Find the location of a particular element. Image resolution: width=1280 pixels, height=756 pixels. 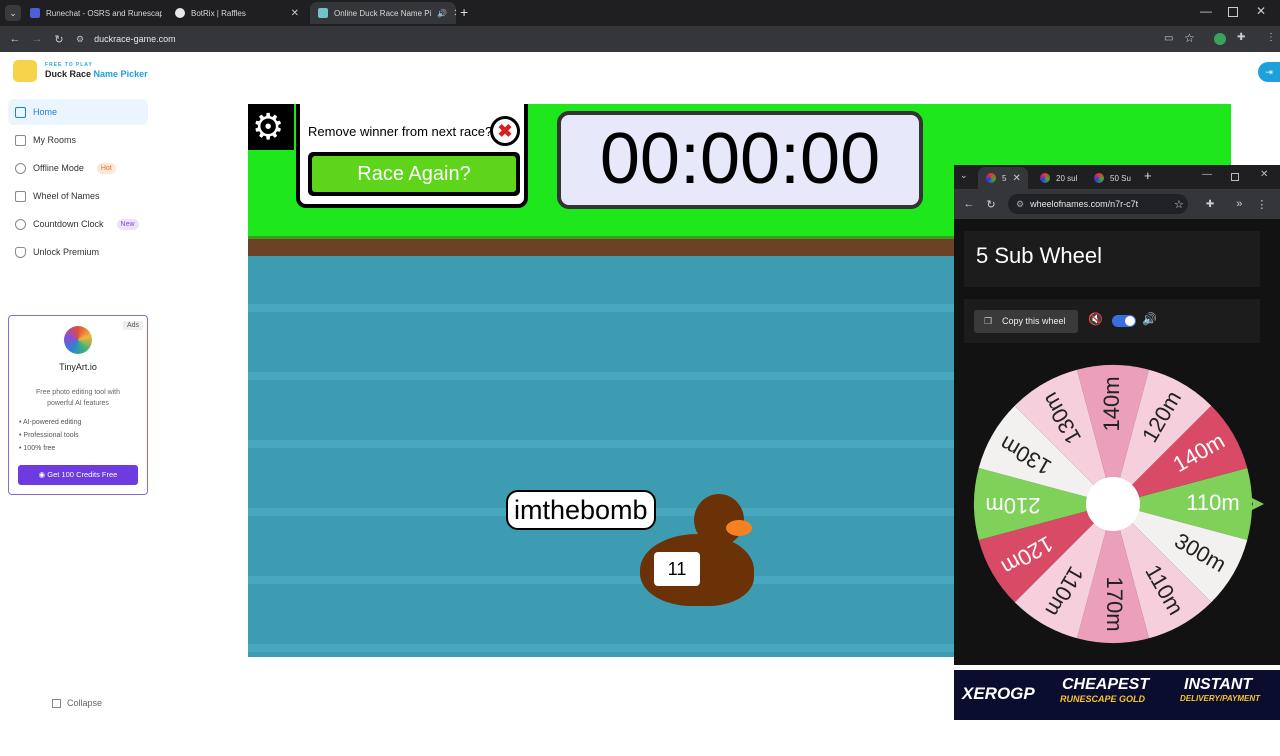

nav-item-my-rooms: My Rooms is located at coordinates (78, 140).